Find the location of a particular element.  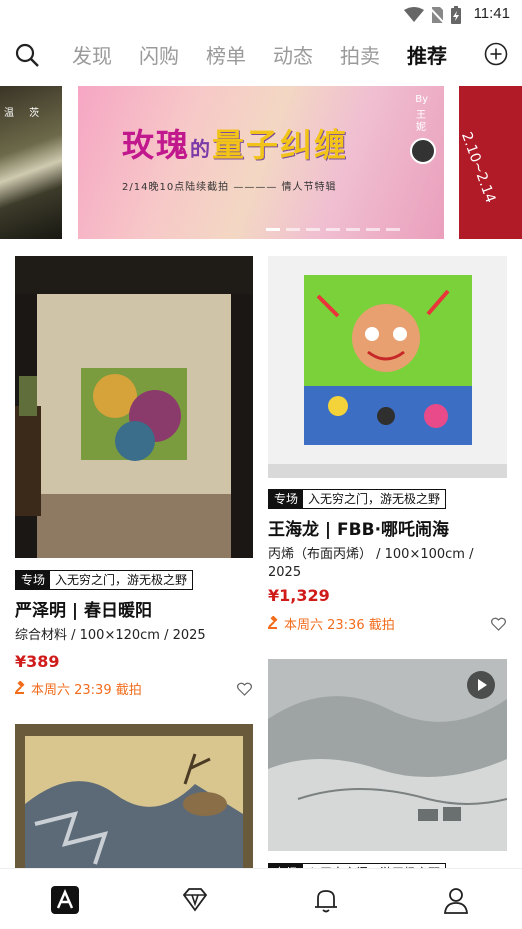

search-icon is located at coordinates (27, 55).